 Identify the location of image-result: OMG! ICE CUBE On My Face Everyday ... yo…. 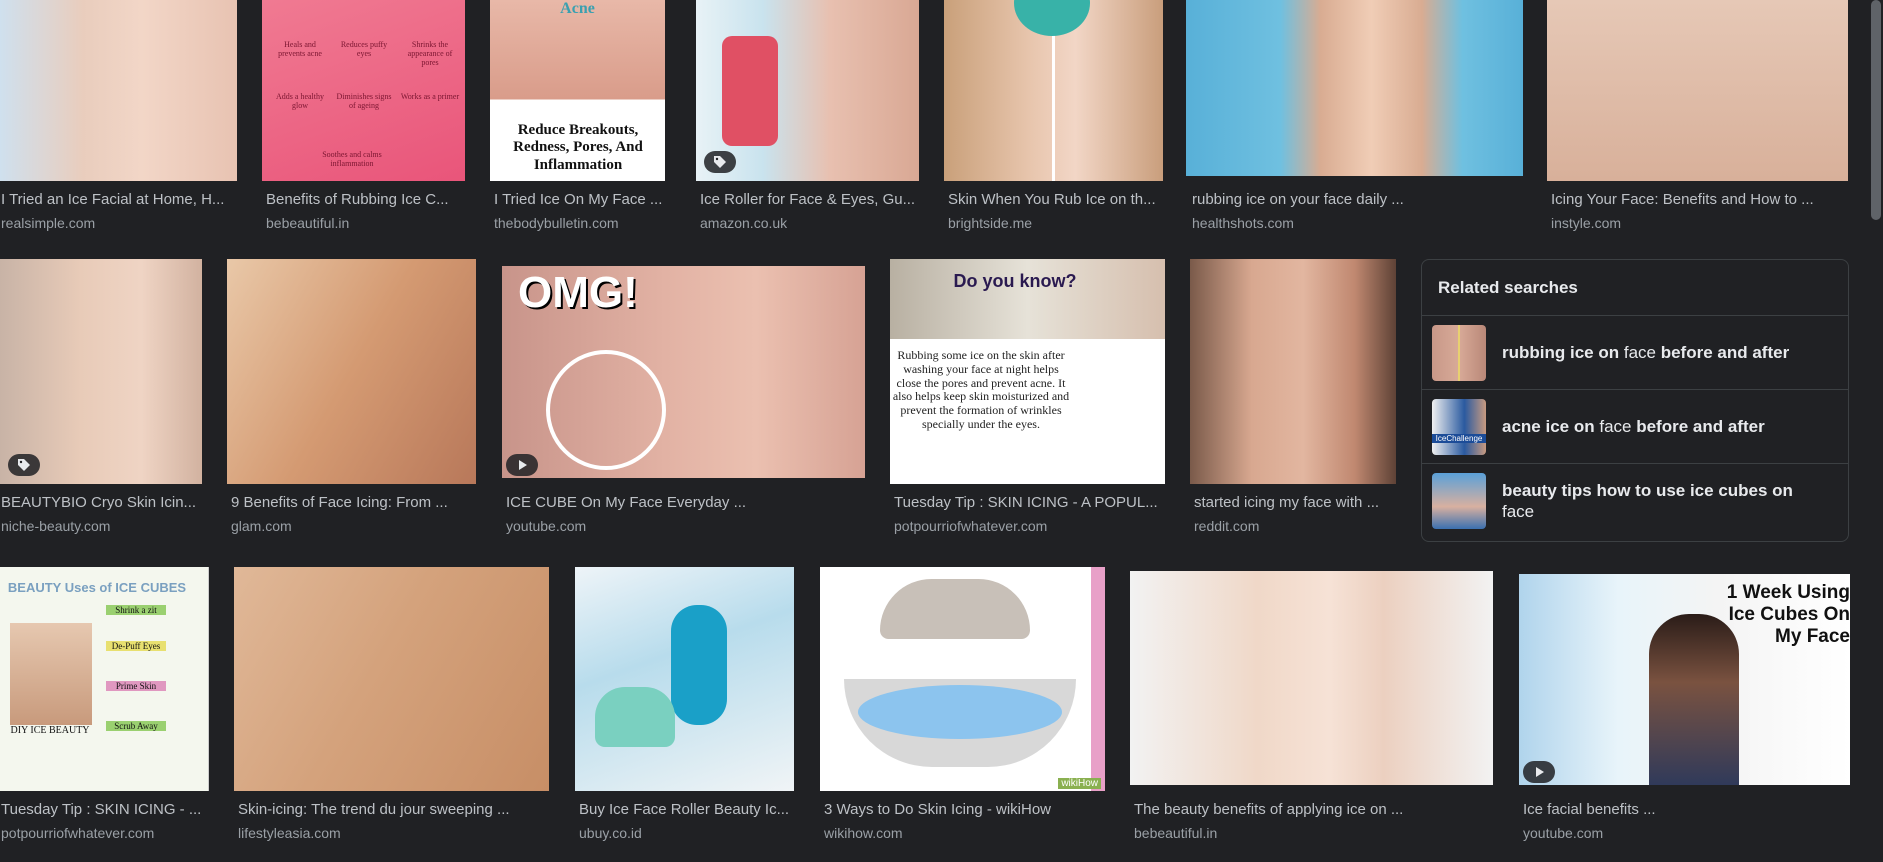
(684, 399).